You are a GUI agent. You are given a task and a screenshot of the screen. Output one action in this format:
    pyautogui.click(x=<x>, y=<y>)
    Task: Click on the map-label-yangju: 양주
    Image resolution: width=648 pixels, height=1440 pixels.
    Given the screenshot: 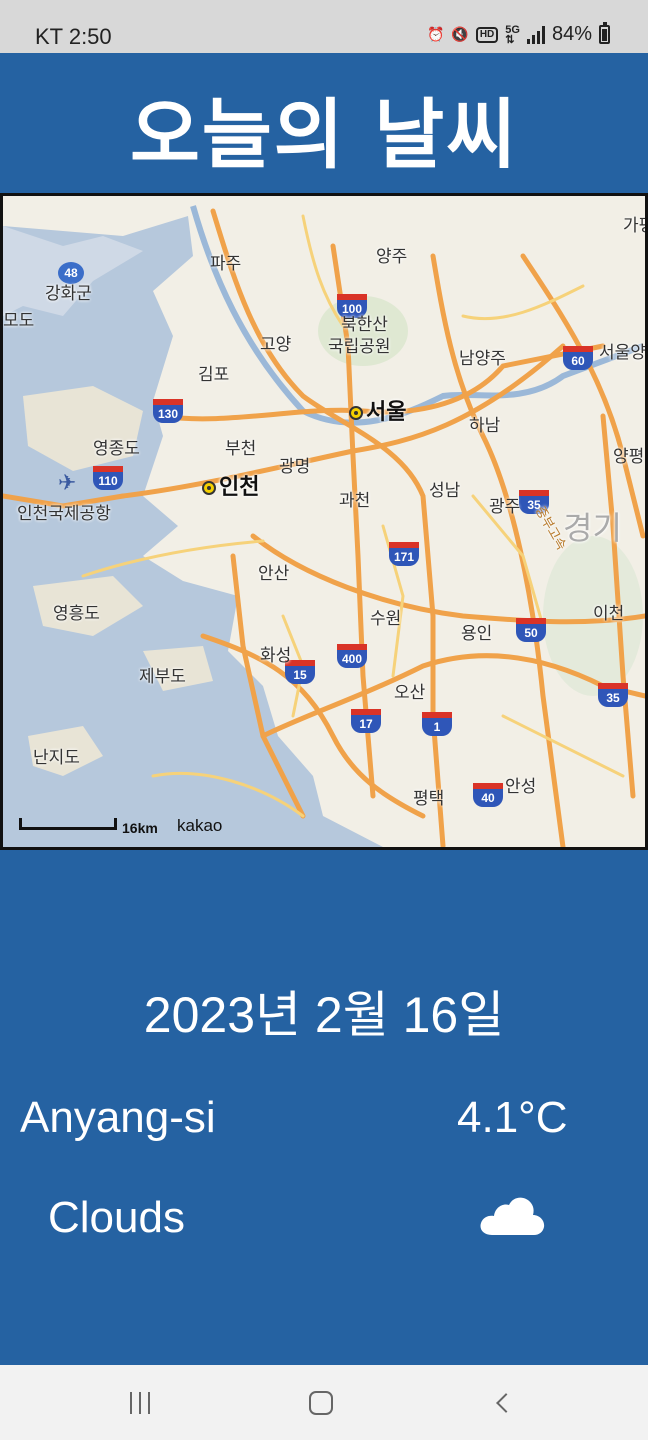 What is the action you would take?
    pyautogui.click(x=392, y=257)
    